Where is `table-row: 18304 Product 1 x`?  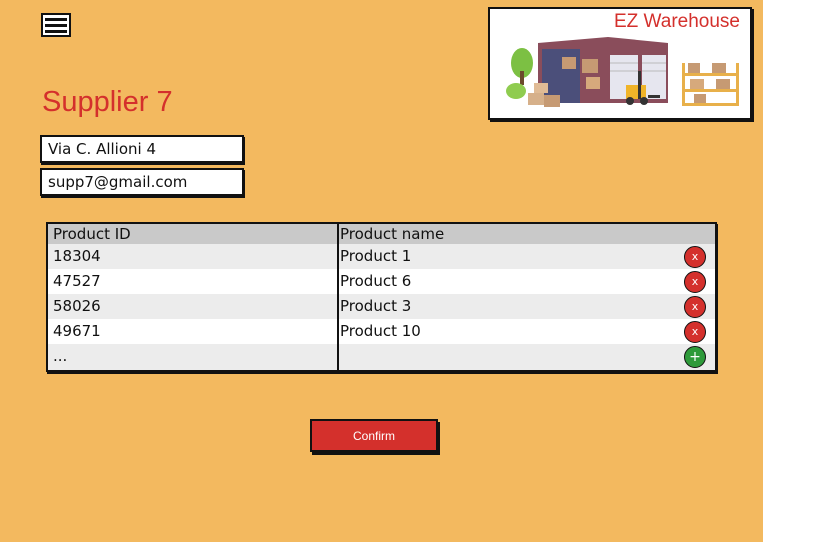
table-row: 18304 Product 1 x is located at coordinates (381, 256).